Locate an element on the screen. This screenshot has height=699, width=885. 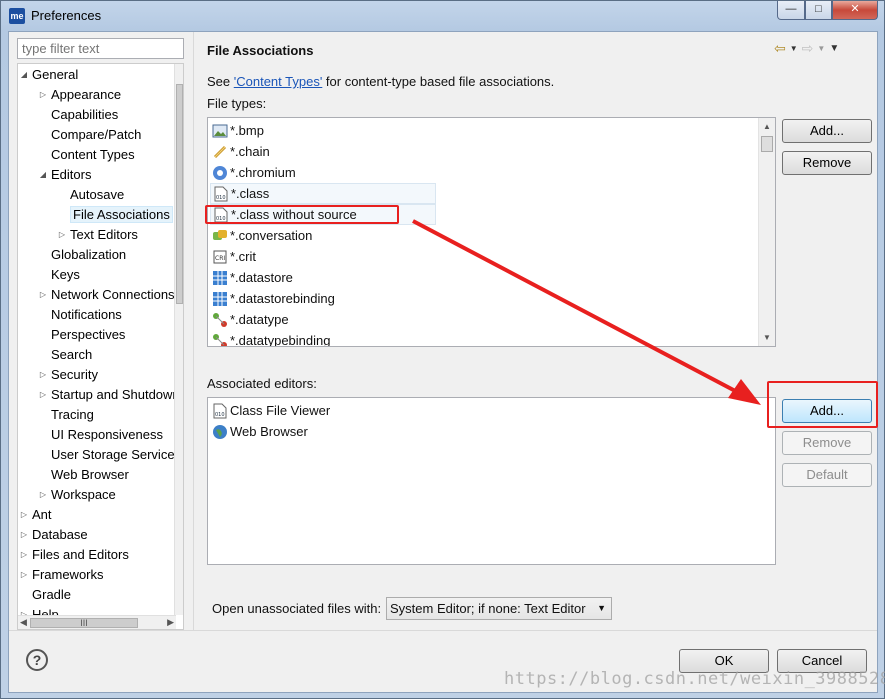
tree-item: Web Browser is located at coordinates (90, 475).